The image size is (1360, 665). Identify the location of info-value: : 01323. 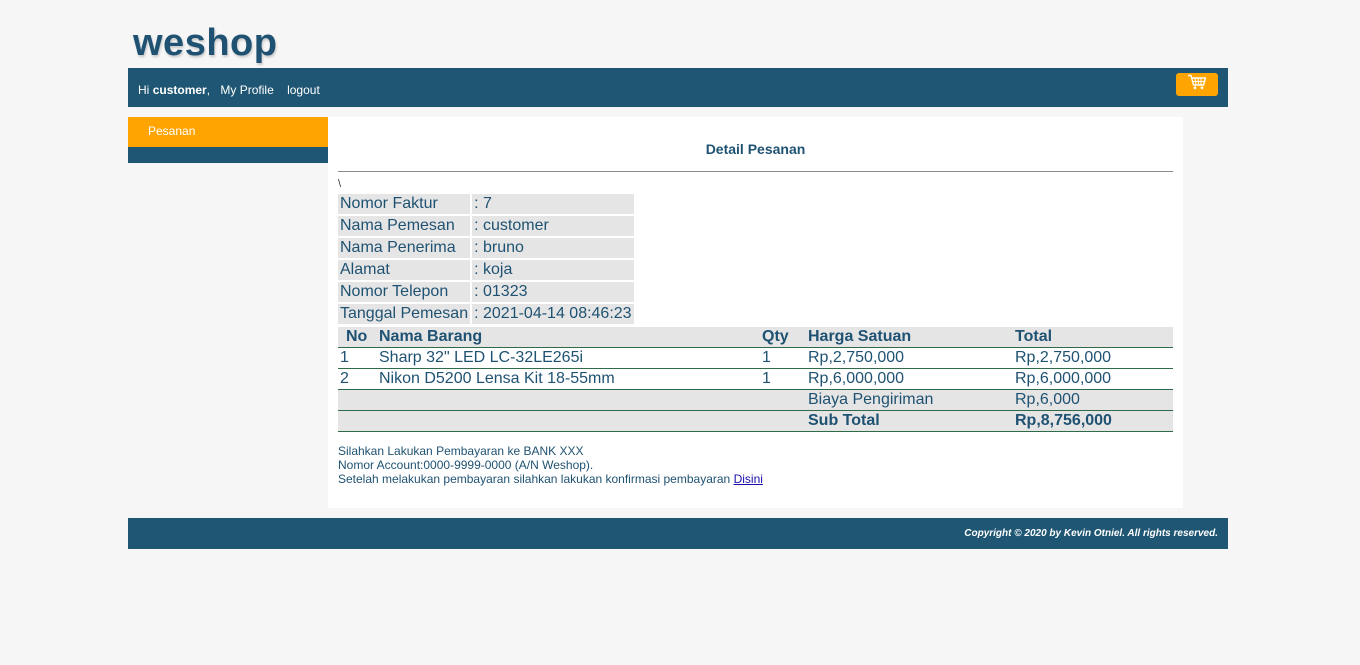
(553, 292).